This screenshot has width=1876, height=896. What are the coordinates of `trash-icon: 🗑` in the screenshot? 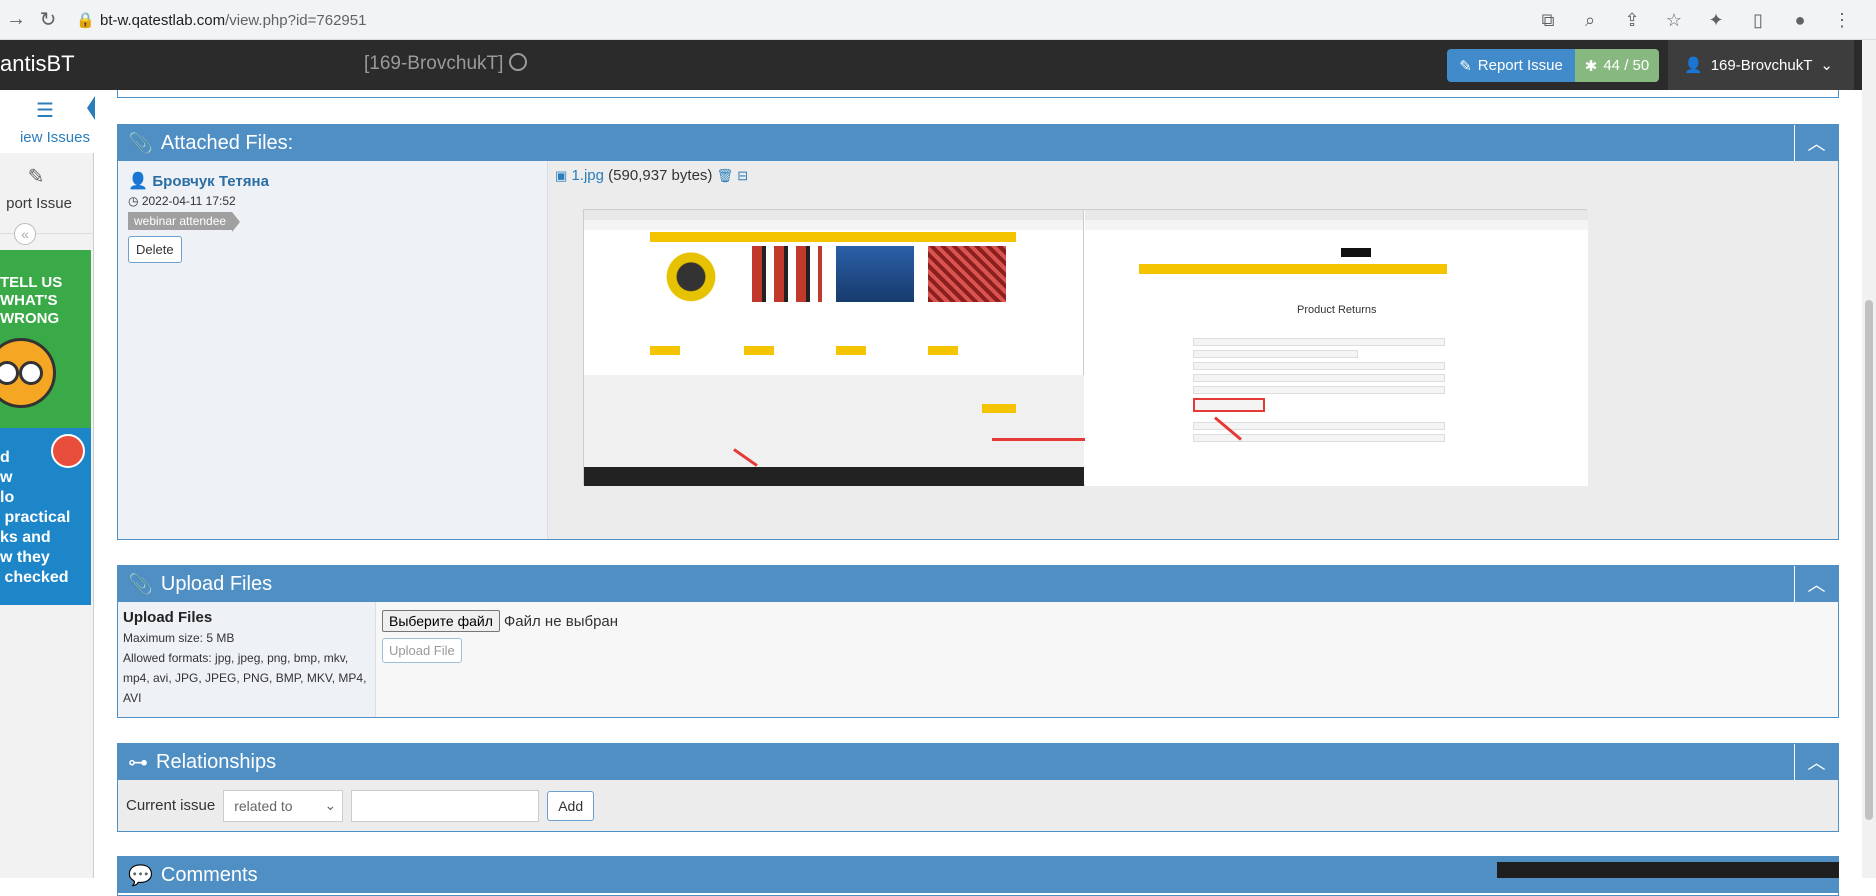 It's located at (725, 175).